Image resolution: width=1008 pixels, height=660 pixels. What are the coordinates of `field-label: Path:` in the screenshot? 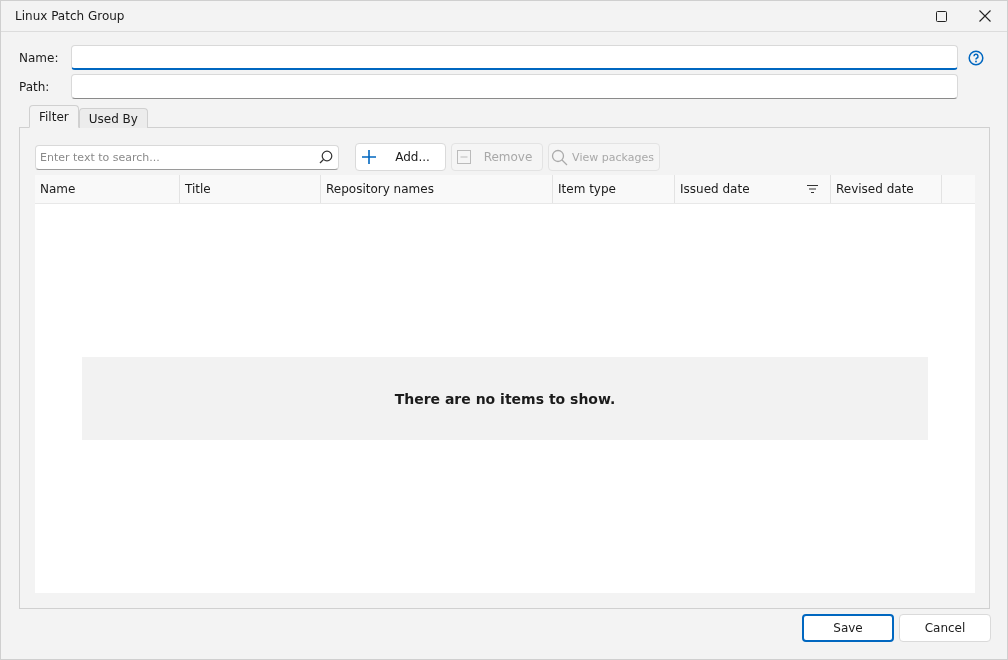 It's located at (35, 86).